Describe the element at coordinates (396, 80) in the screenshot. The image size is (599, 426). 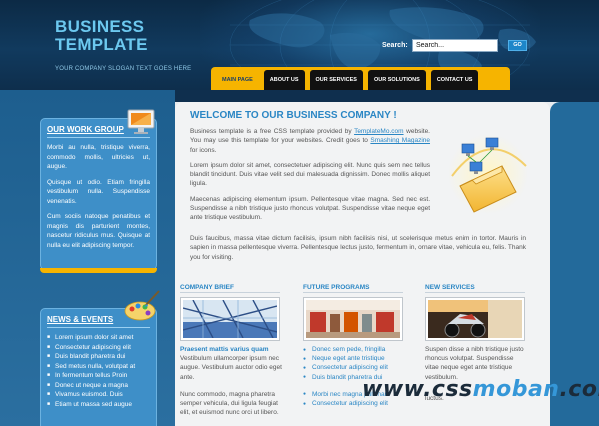
I see `nav-our-solutions: OUR SOLUTIONS` at that location.